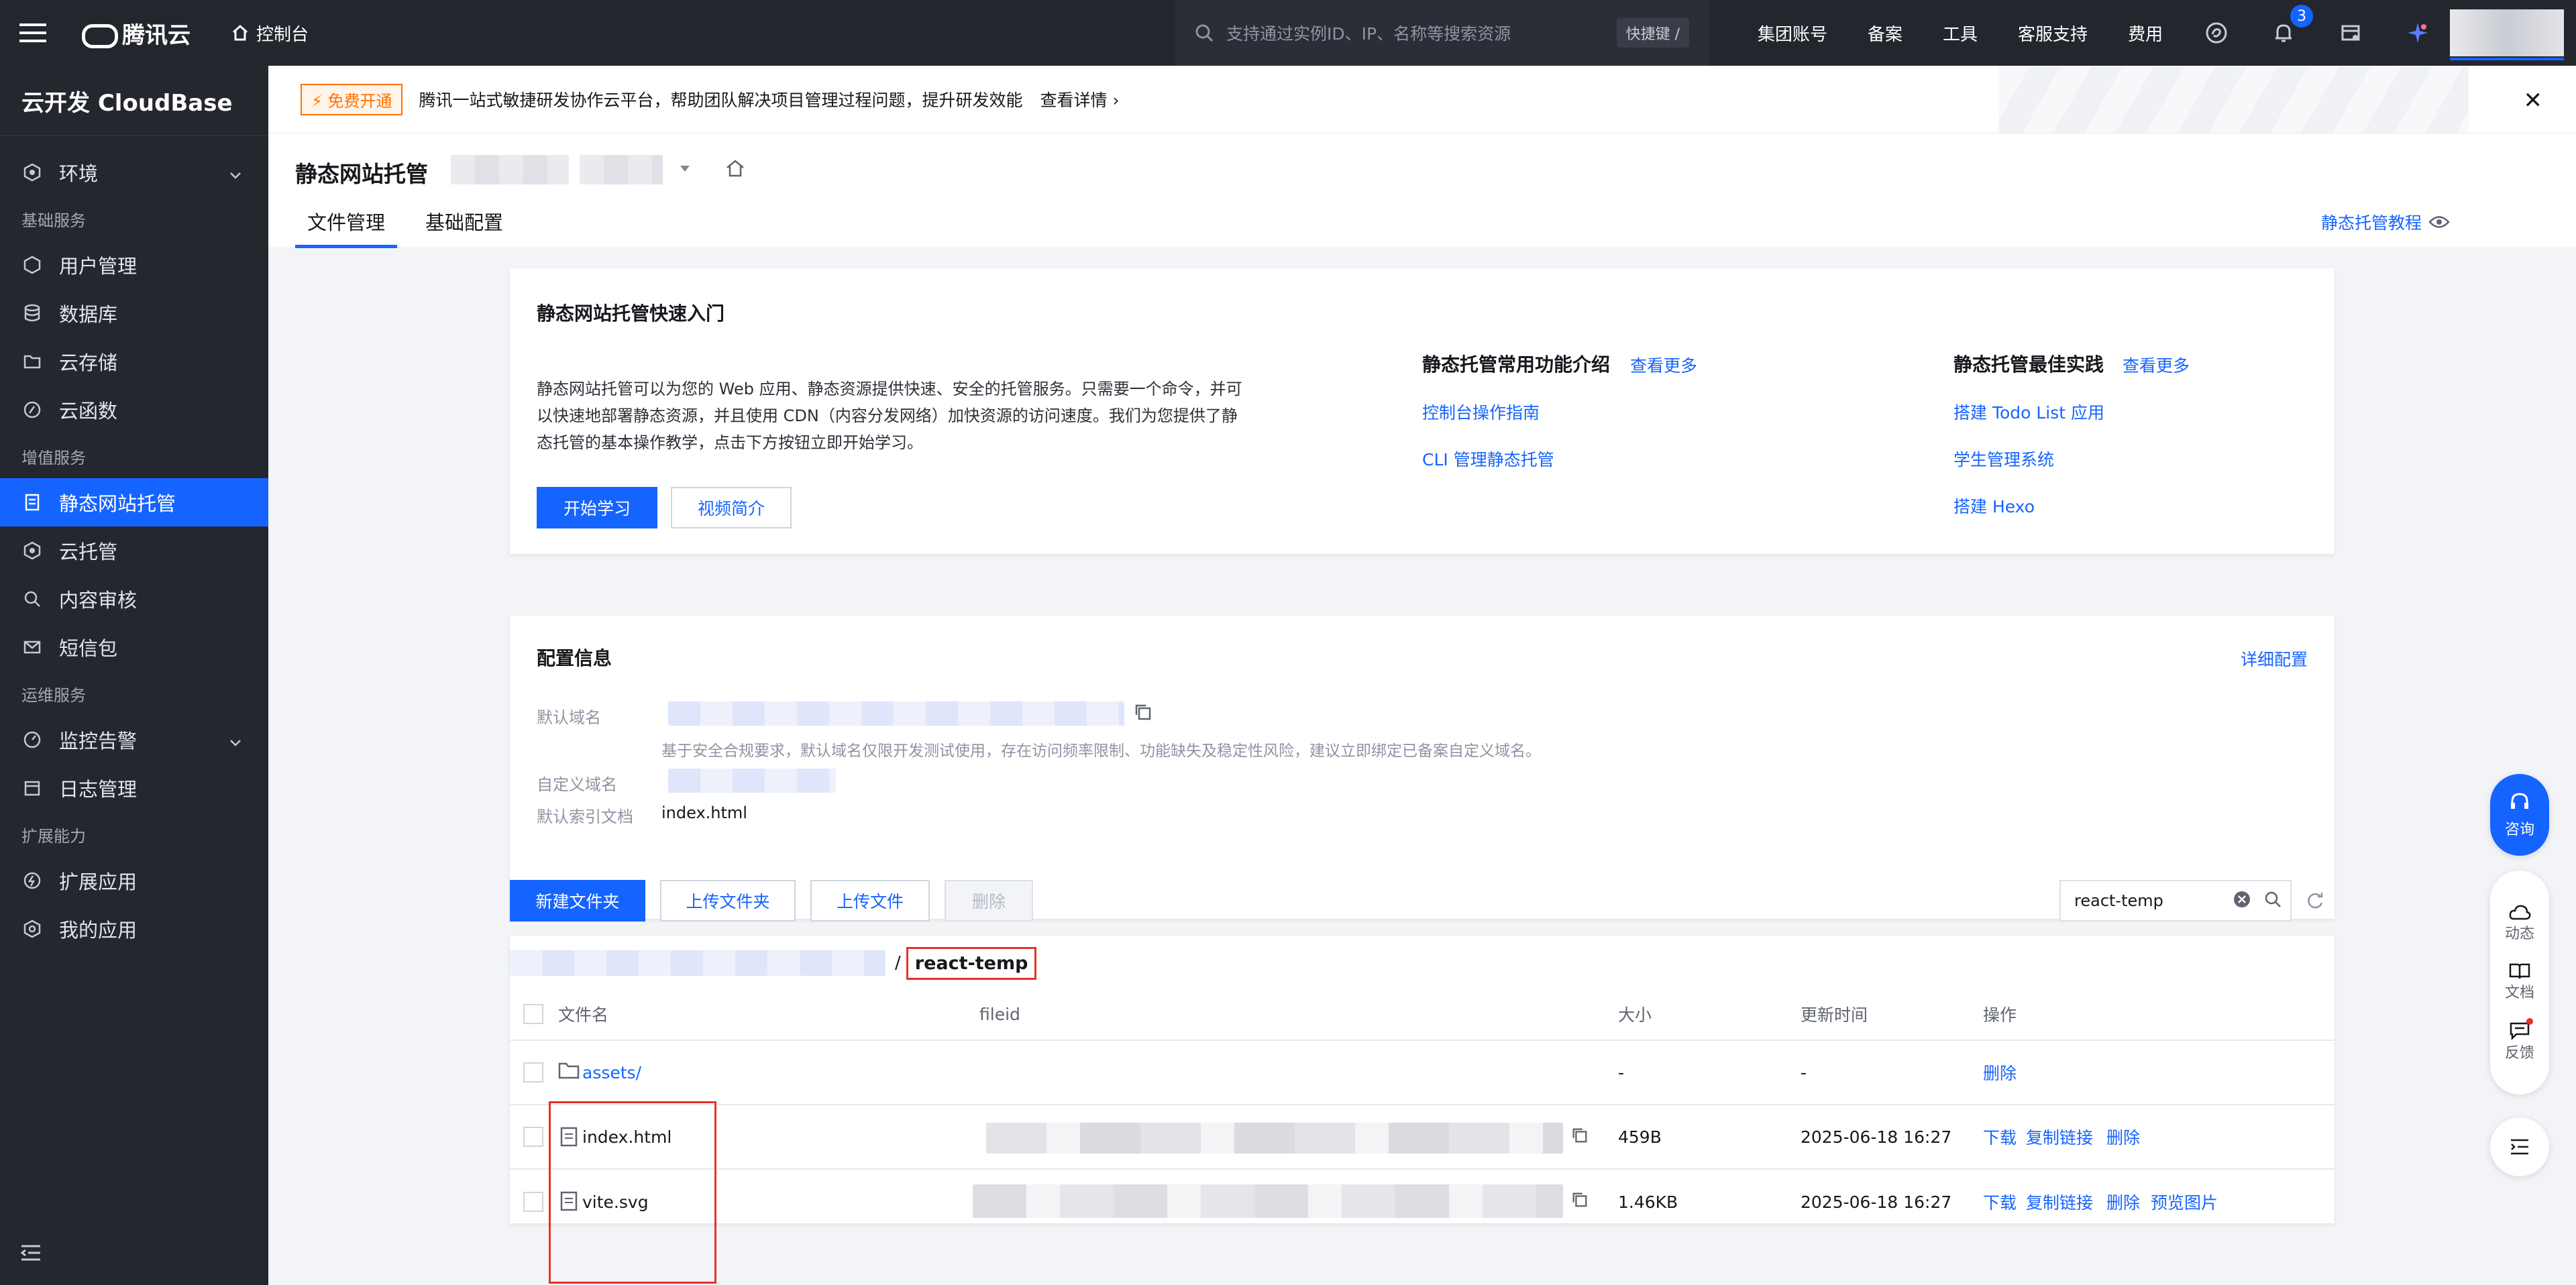  Describe the element at coordinates (2519, 993) in the screenshot. I see `docs-label: 文档` at that location.